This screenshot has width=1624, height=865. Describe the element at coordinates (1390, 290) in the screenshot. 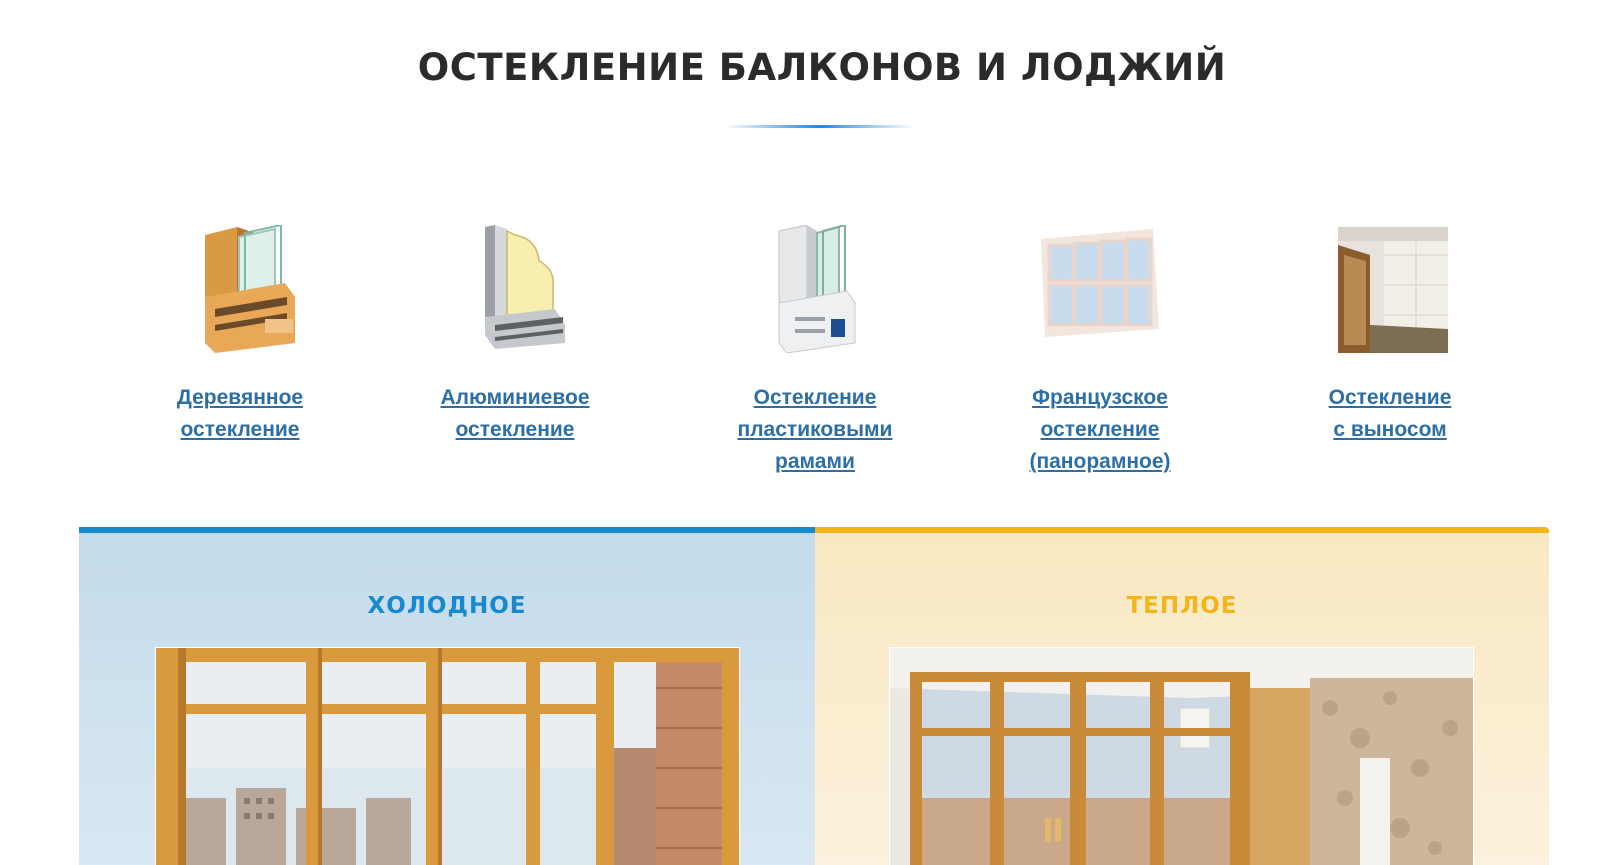

I see `extension-balcony-image` at that location.